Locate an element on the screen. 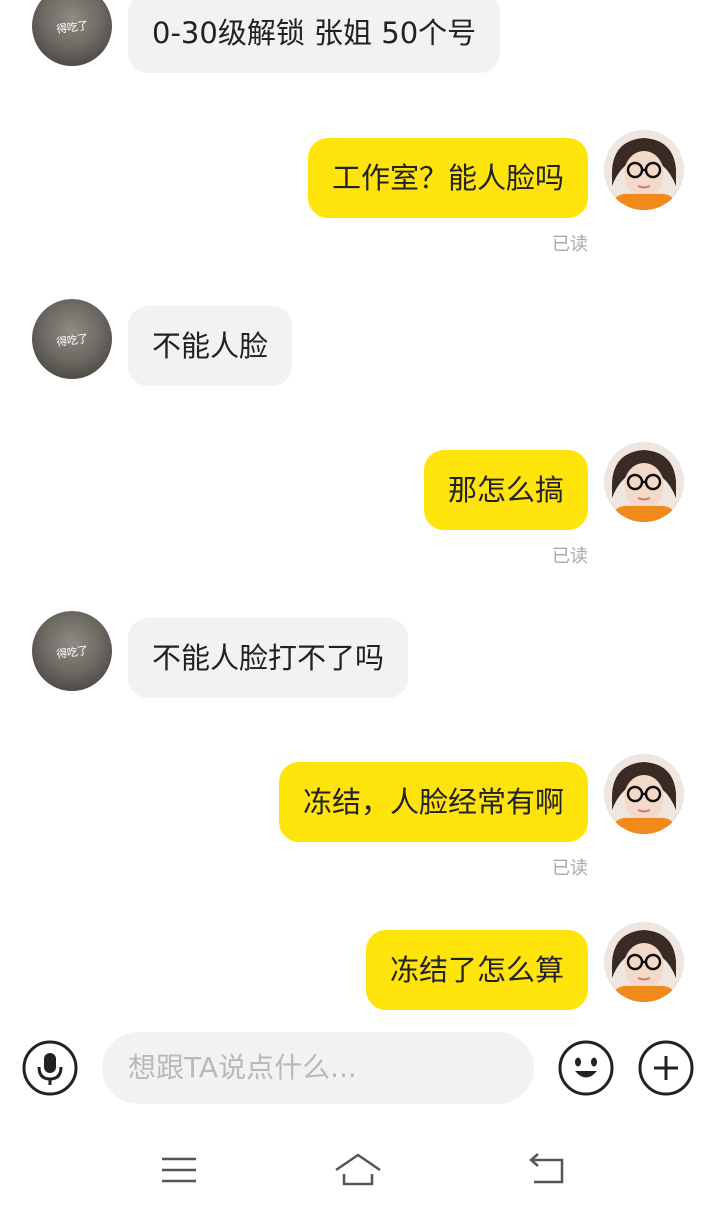 This screenshot has height=1212, width=716. nav-home-button is located at coordinates (358, 1170).